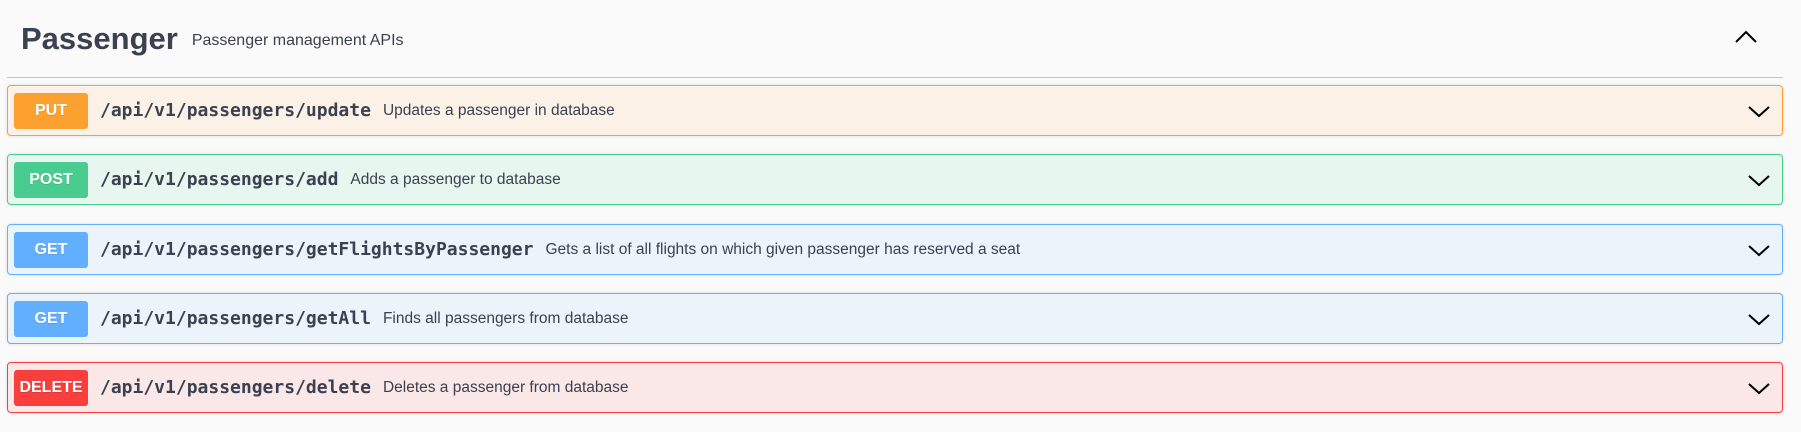 This screenshot has height=432, width=1801. I want to click on method-badge: POST, so click(51, 179).